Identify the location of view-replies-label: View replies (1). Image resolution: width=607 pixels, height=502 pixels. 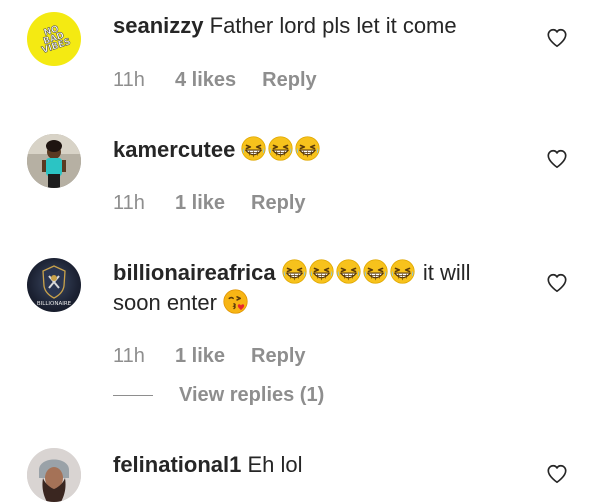
(251, 395).